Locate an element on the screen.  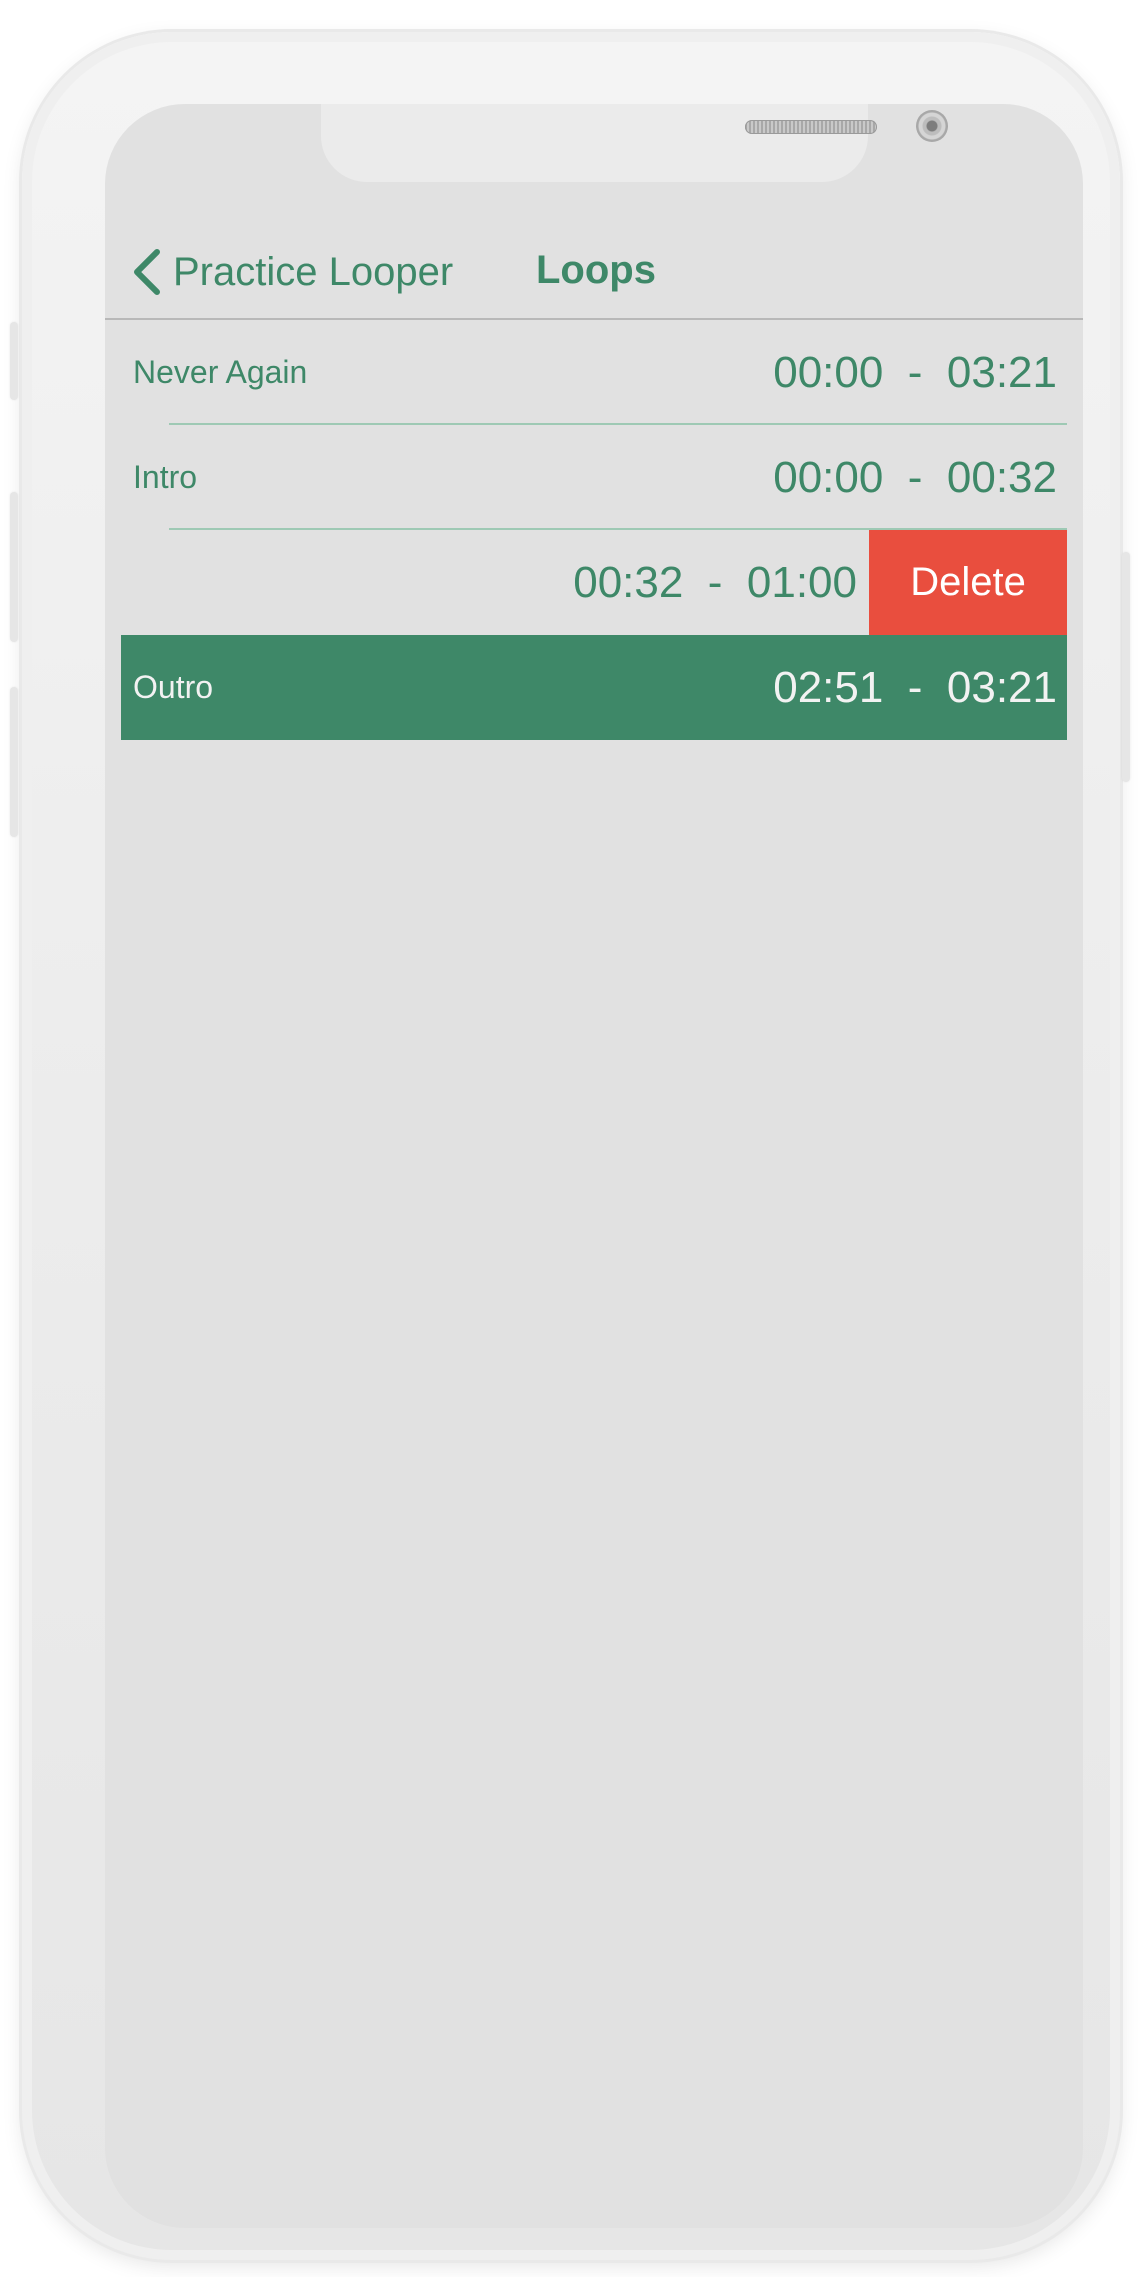
page-title: Loops is located at coordinates (596, 270).